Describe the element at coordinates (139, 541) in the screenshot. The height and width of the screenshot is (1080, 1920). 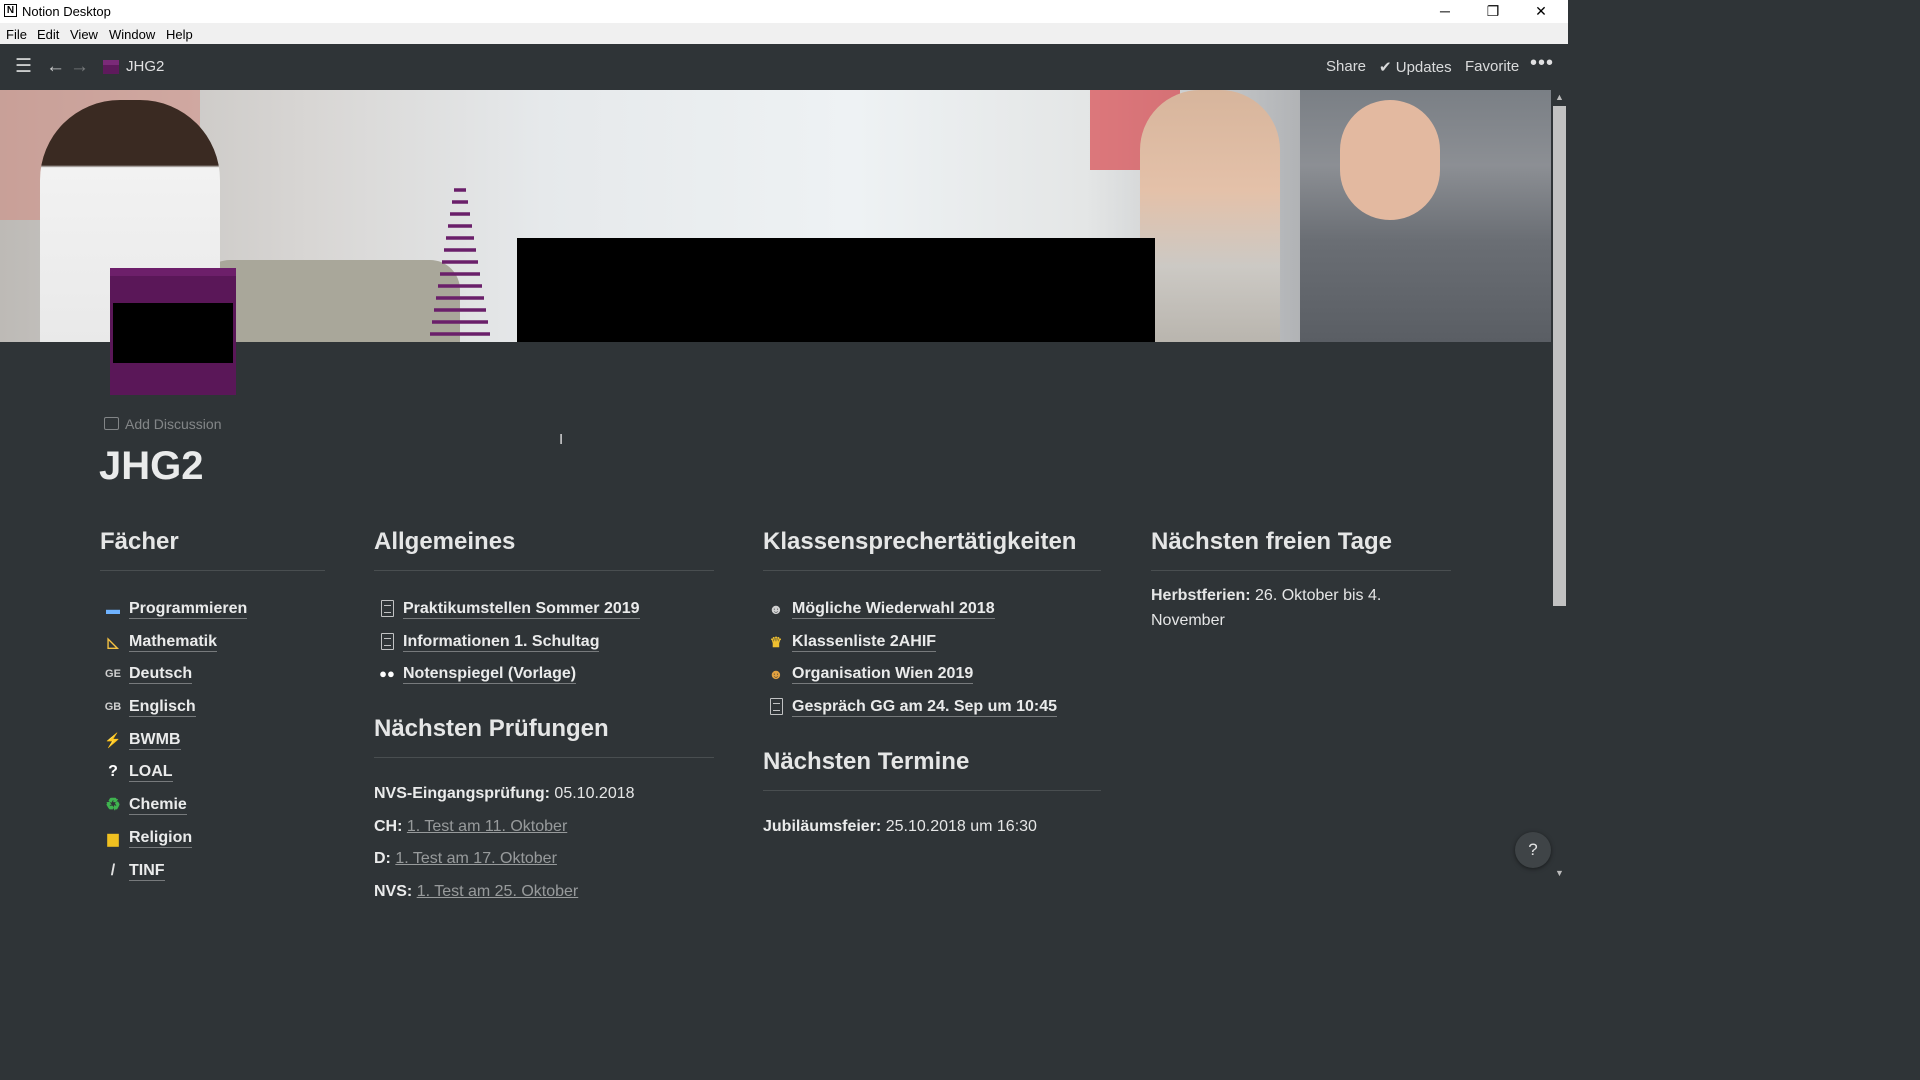
I see `faecher-heading: Fächer` at that location.